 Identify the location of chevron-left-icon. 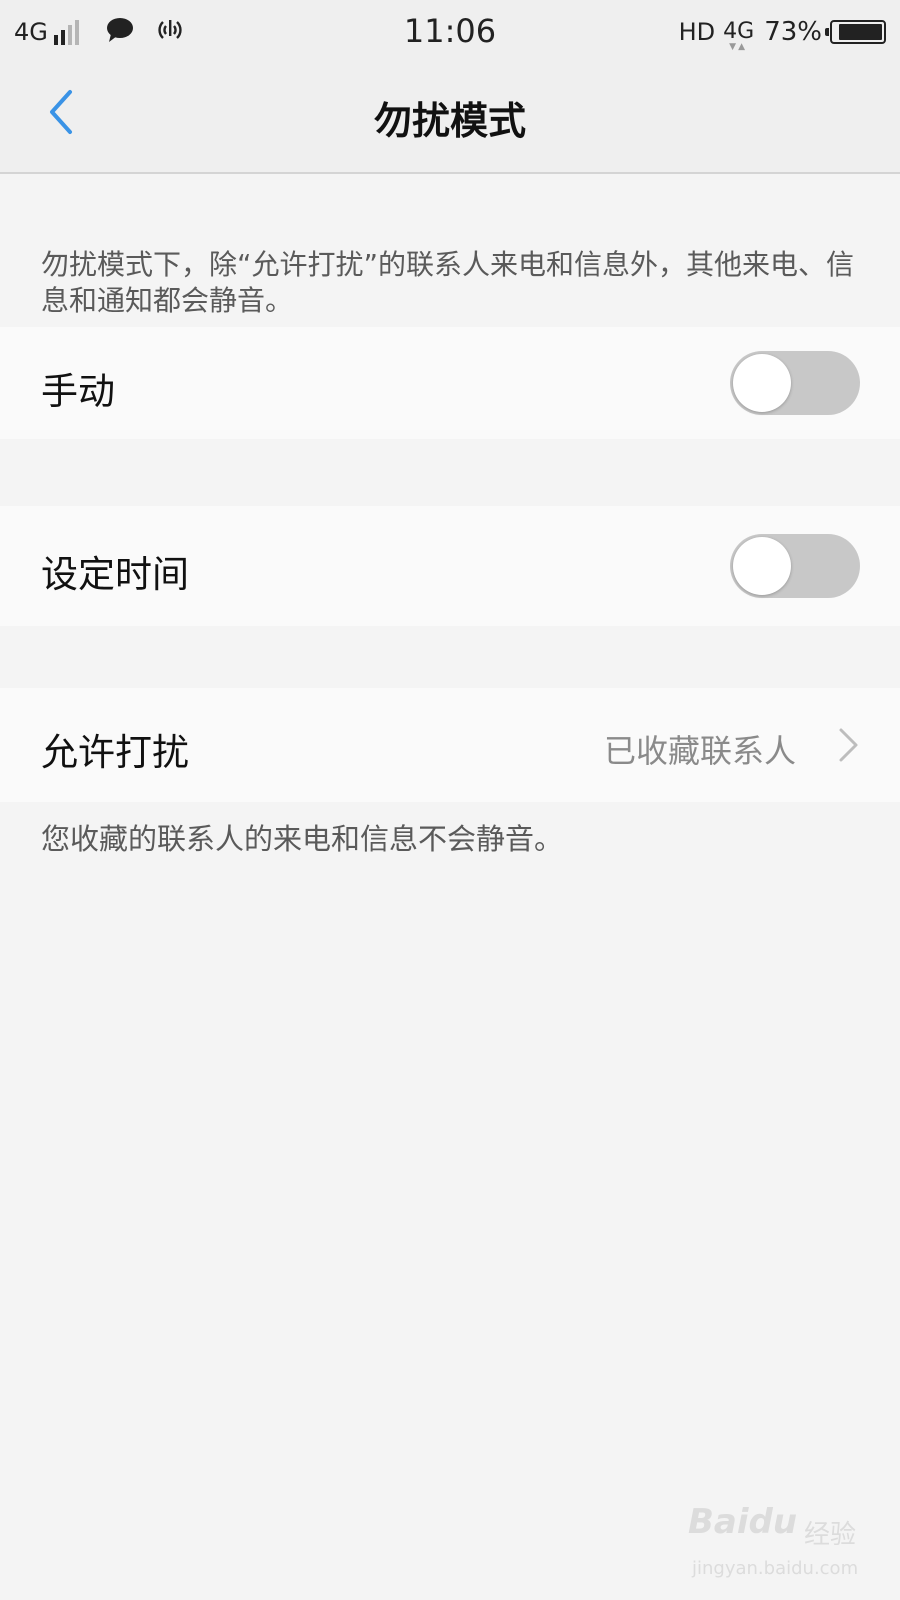
(61, 112).